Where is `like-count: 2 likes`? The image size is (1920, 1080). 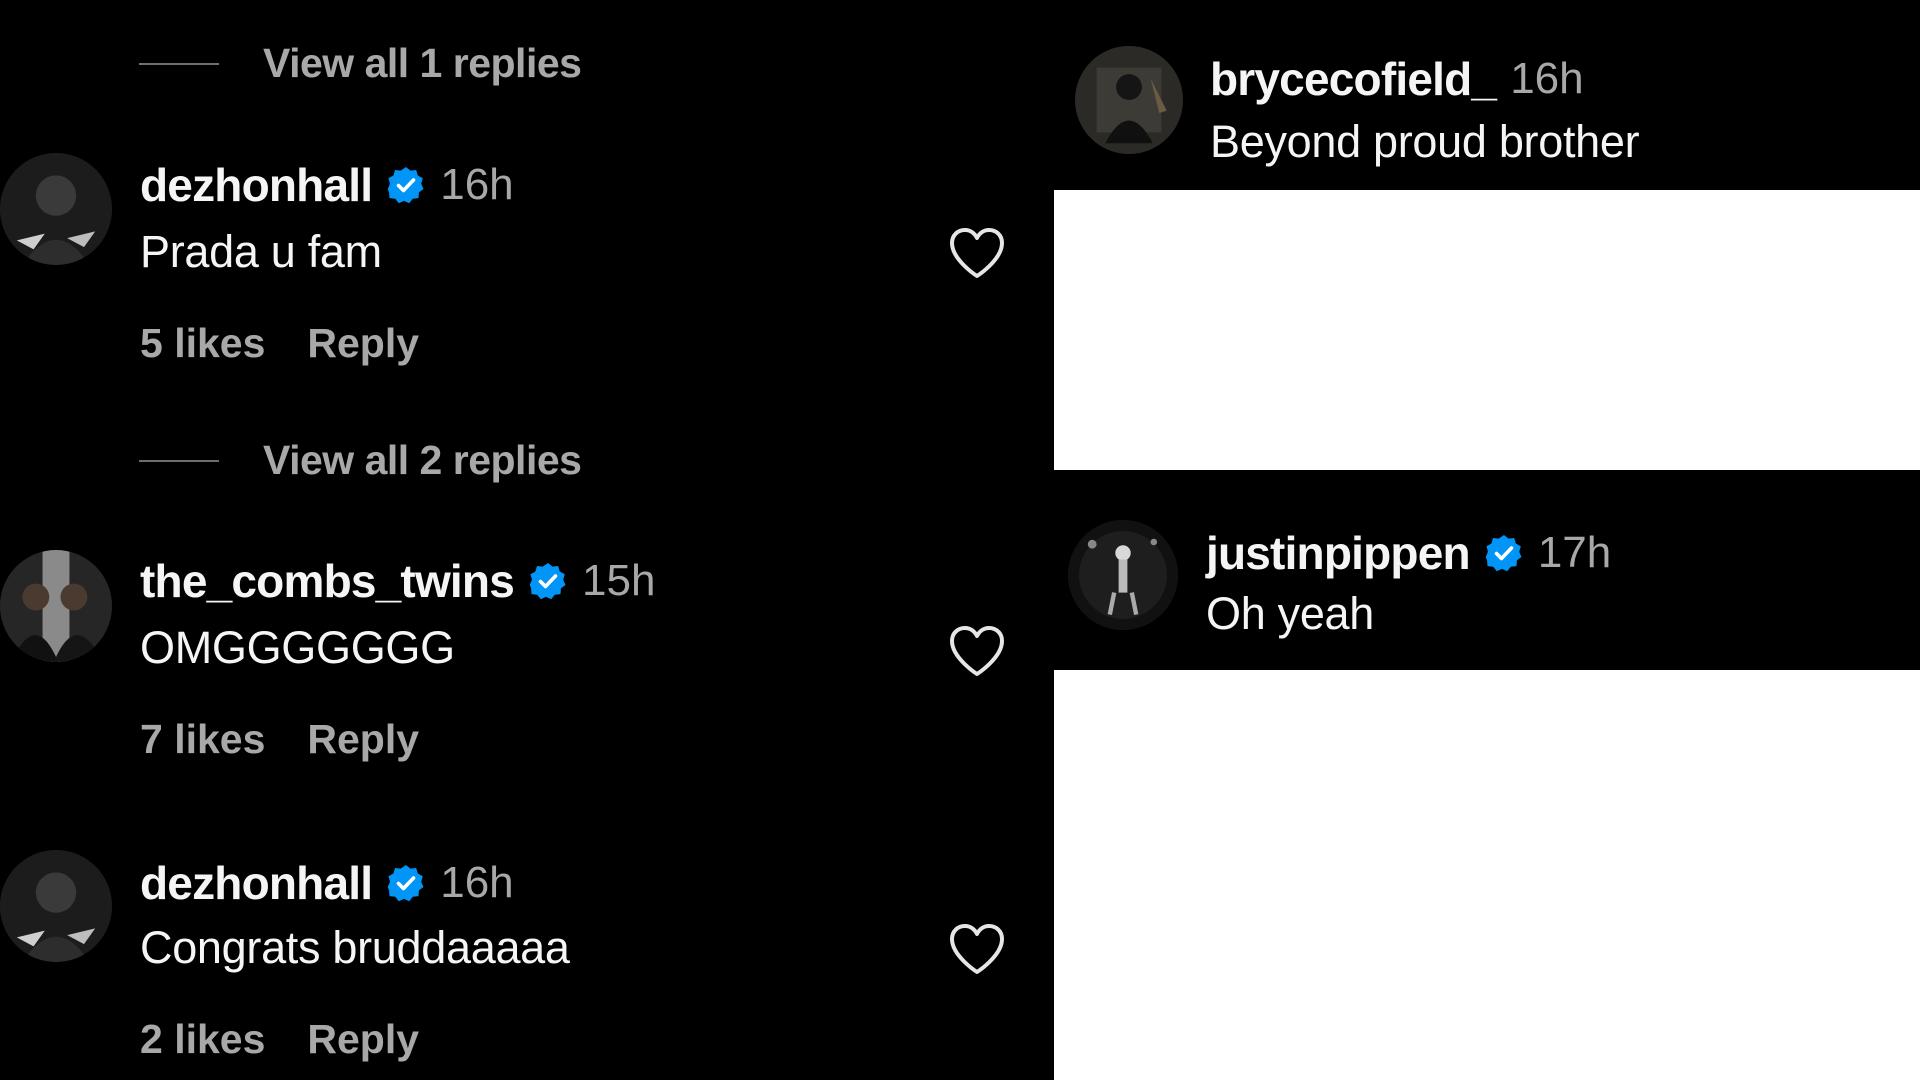 like-count: 2 likes is located at coordinates (202, 1039).